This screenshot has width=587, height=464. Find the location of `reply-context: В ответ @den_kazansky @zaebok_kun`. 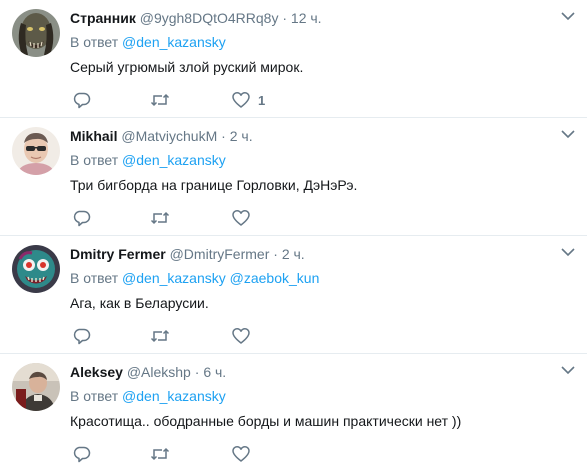

reply-context: В ответ @den_kazansky @zaebok_kun is located at coordinates (194, 278).